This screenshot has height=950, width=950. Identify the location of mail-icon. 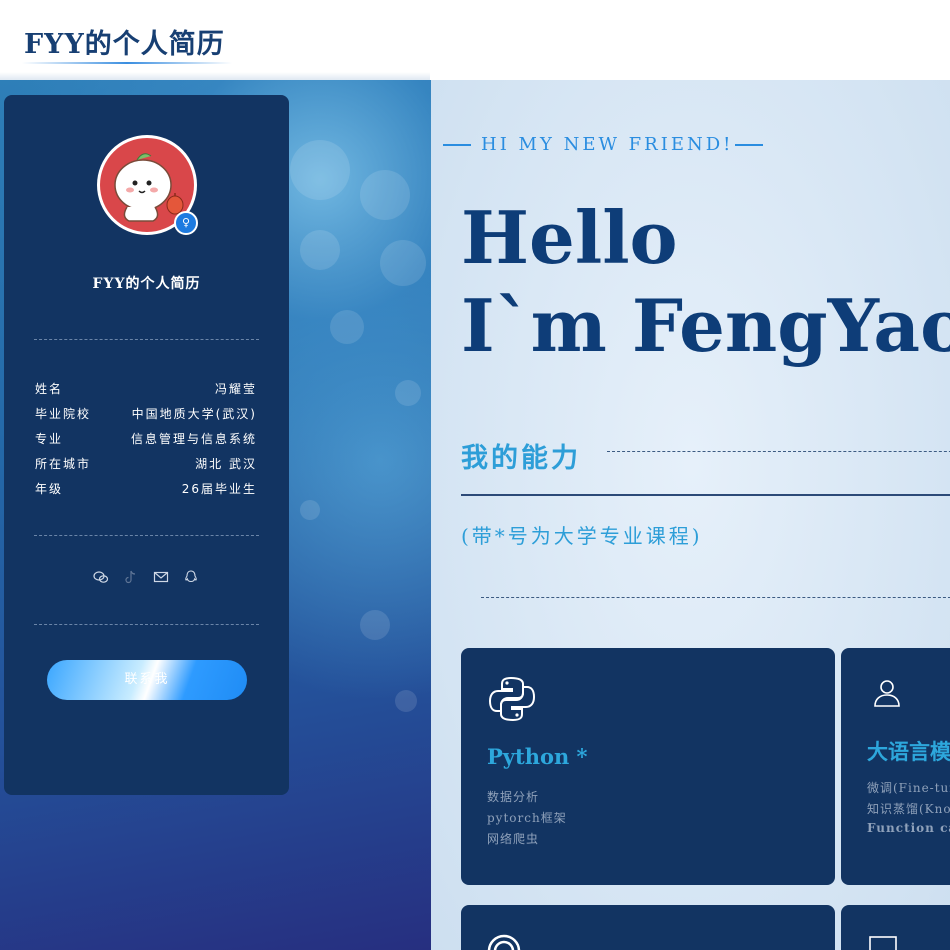
(161, 578).